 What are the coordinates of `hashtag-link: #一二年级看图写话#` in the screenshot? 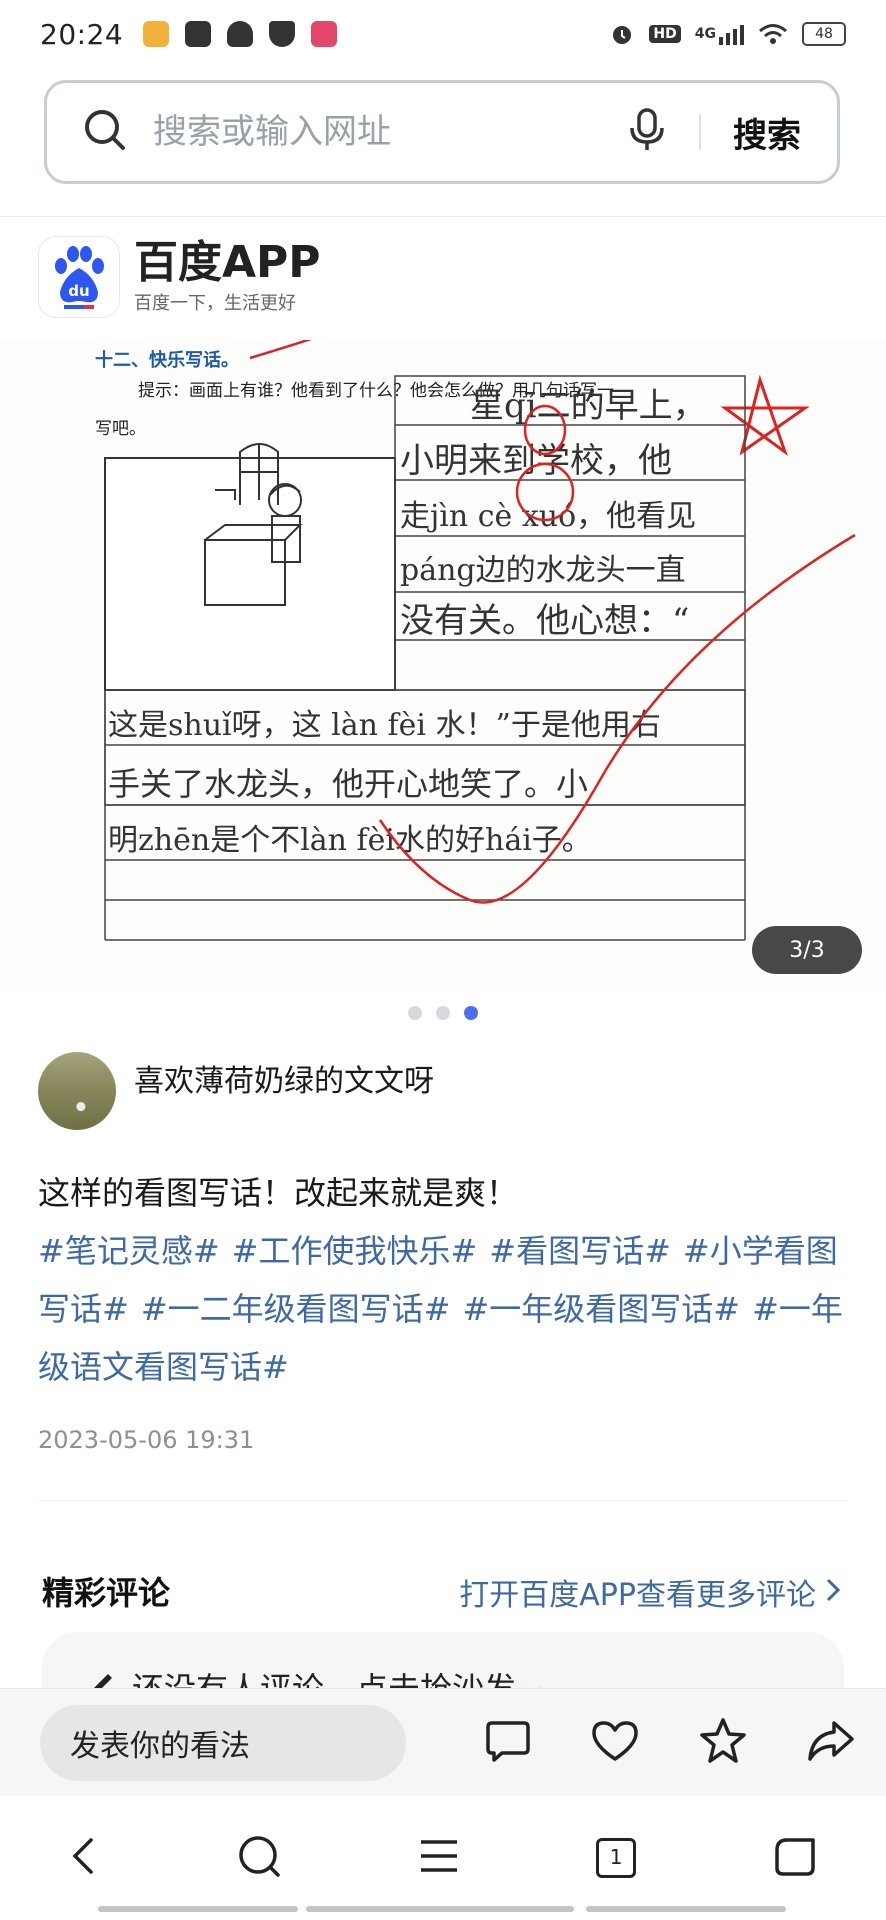 It's located at (296, 1309).